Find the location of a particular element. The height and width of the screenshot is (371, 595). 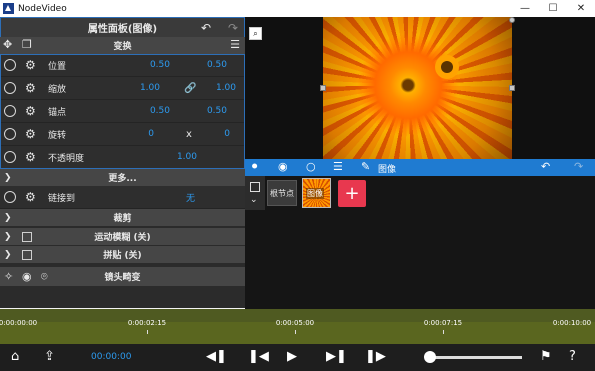

crop-label: 裁剪 is located at coordinates (122, 219).